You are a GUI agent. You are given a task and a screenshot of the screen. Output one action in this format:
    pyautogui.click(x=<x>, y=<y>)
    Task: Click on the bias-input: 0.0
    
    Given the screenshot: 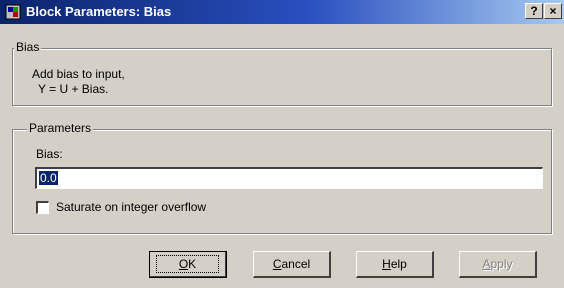 What is the action you would take?
    pyautogui.click(x=289, y=178)
    